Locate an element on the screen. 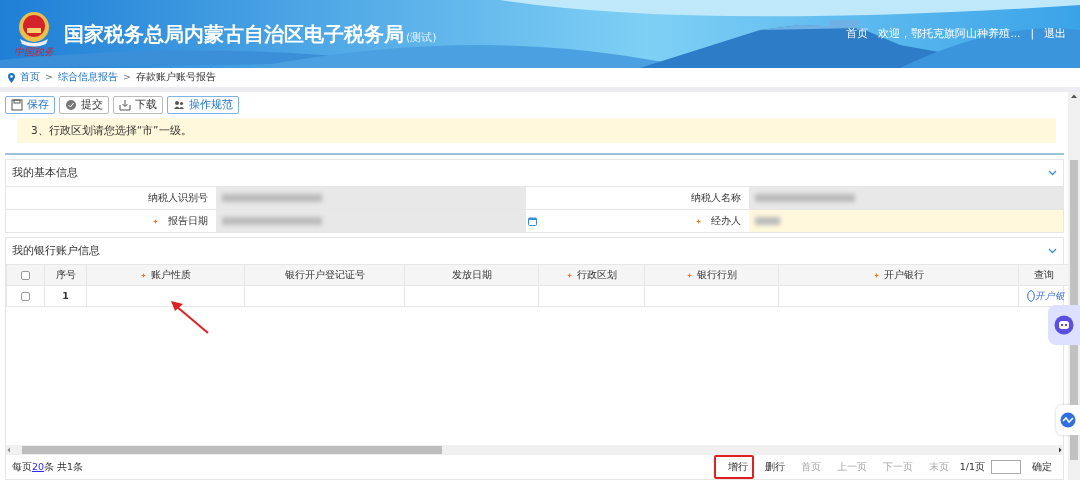 Image resolution: width=1080 pixels, height=485 pixels. robot-icon is located at coordinates (1064, 325).